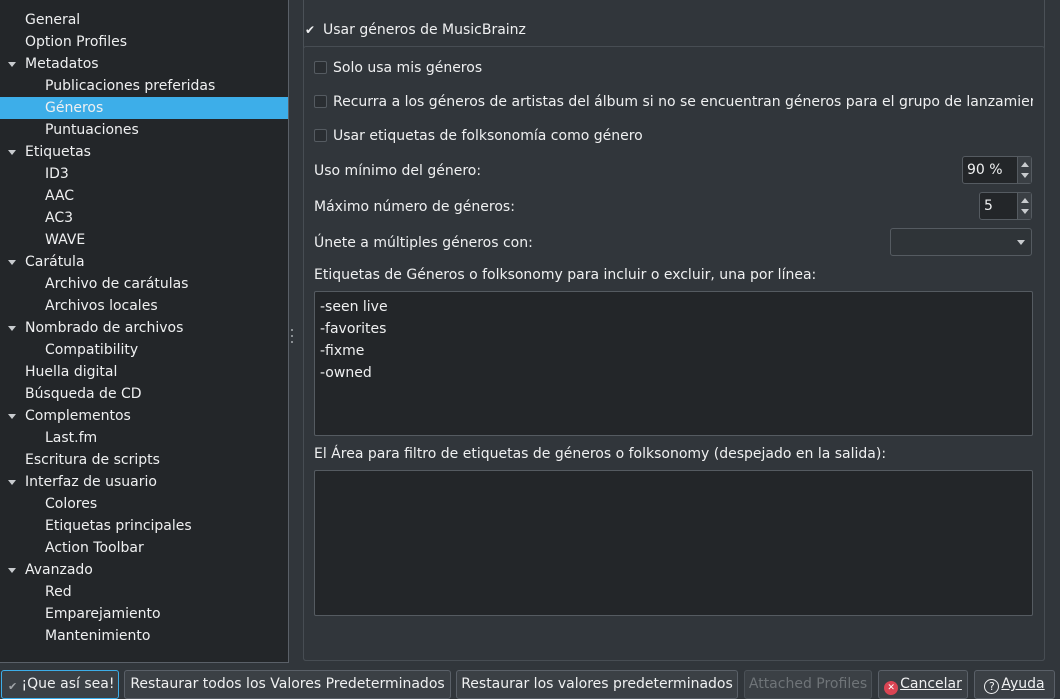 This screenshot has width=1060, height=699. What do you see at coordinates (130, 86) in the screenshot?
I see `sidebar-item-label: Publicaciones preferidas` at bounding box center [130, 86].